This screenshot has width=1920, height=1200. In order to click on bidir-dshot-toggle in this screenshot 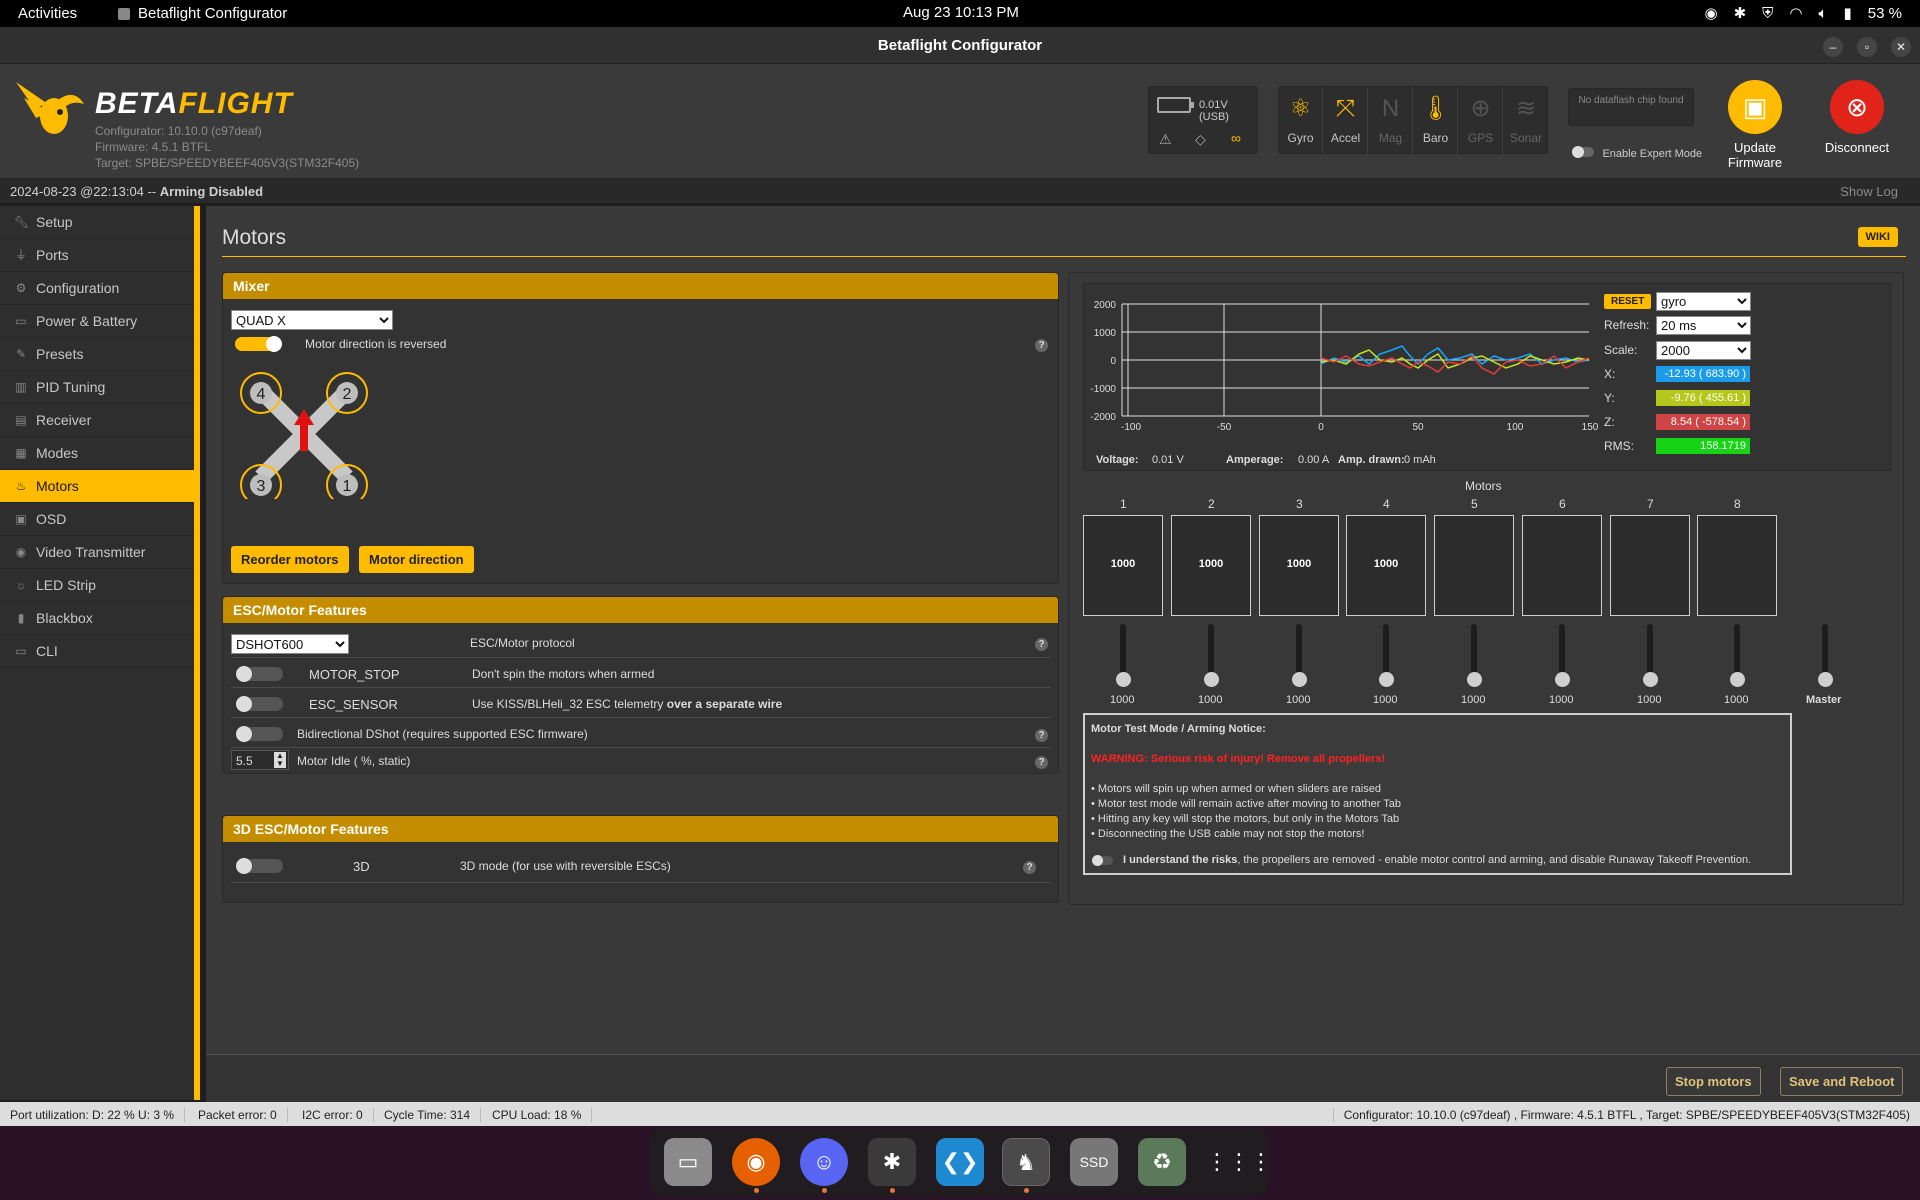, I will do `click(259, 734)`.